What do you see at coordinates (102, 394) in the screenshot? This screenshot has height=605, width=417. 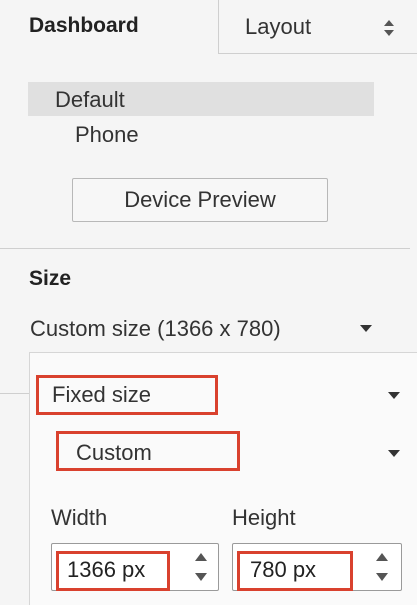 I see `size-mode-value: Fixed size` at bounding box center [102, 394].